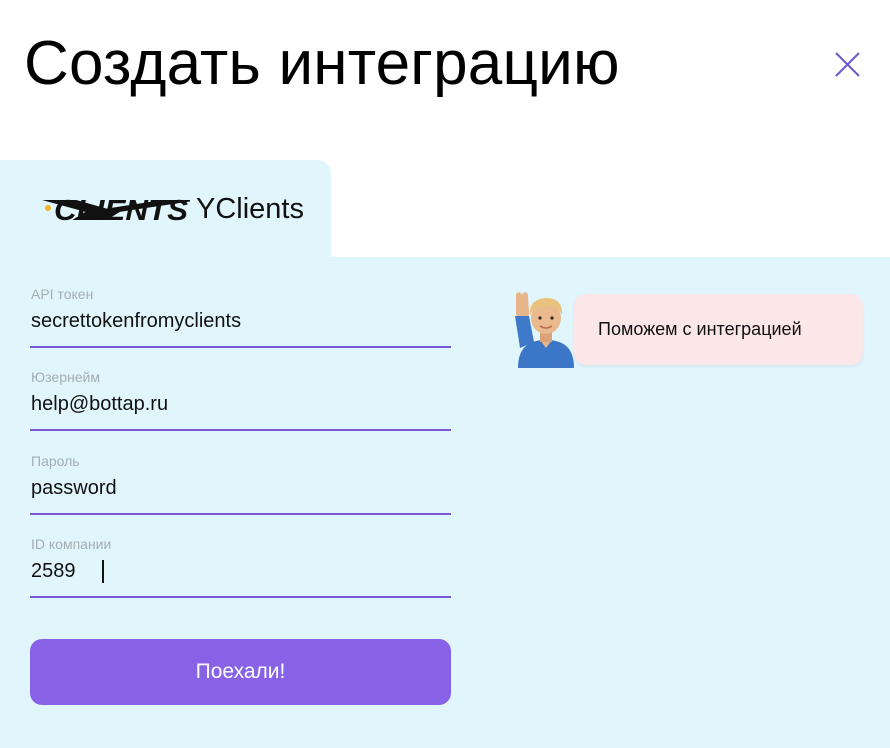 The image size is (890, 748). What do you see at coordinates (240, 672) in the screenshot?
I see `submit-button: Поехали!` at bounding box center [240, 672].